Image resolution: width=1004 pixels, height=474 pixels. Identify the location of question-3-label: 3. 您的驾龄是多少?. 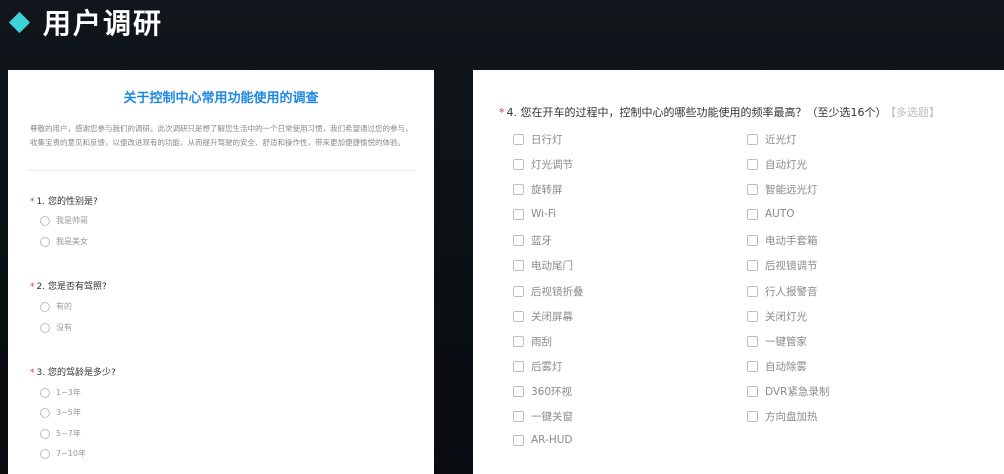
(76, 373).